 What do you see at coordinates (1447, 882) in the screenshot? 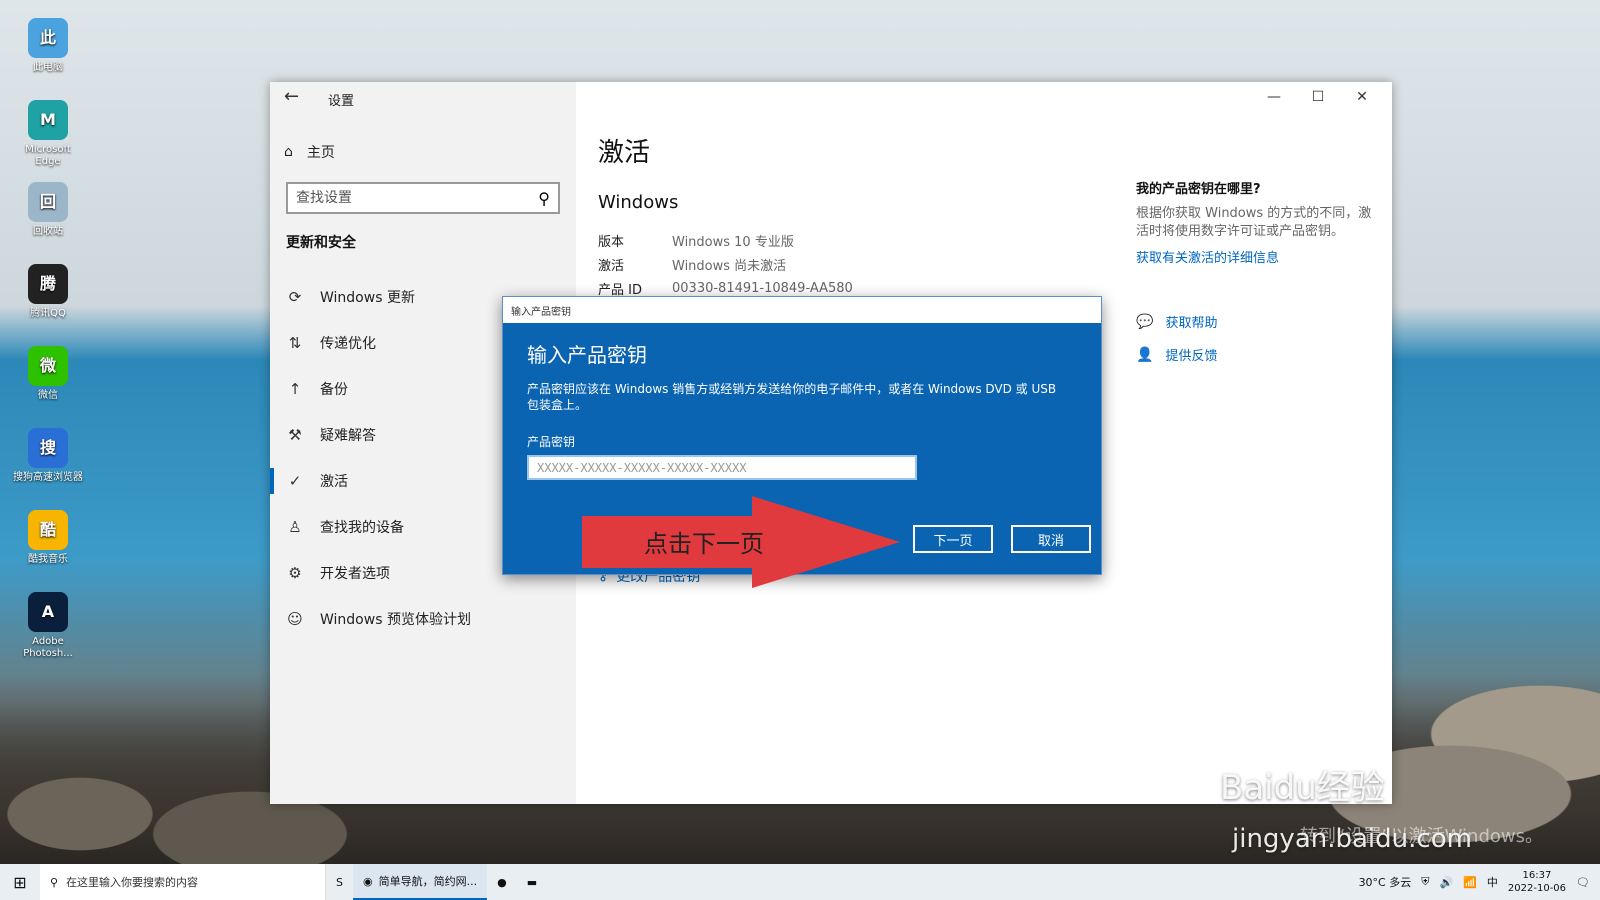
I see `volume-icon: 🔊` at bounding box center [1447, 882].